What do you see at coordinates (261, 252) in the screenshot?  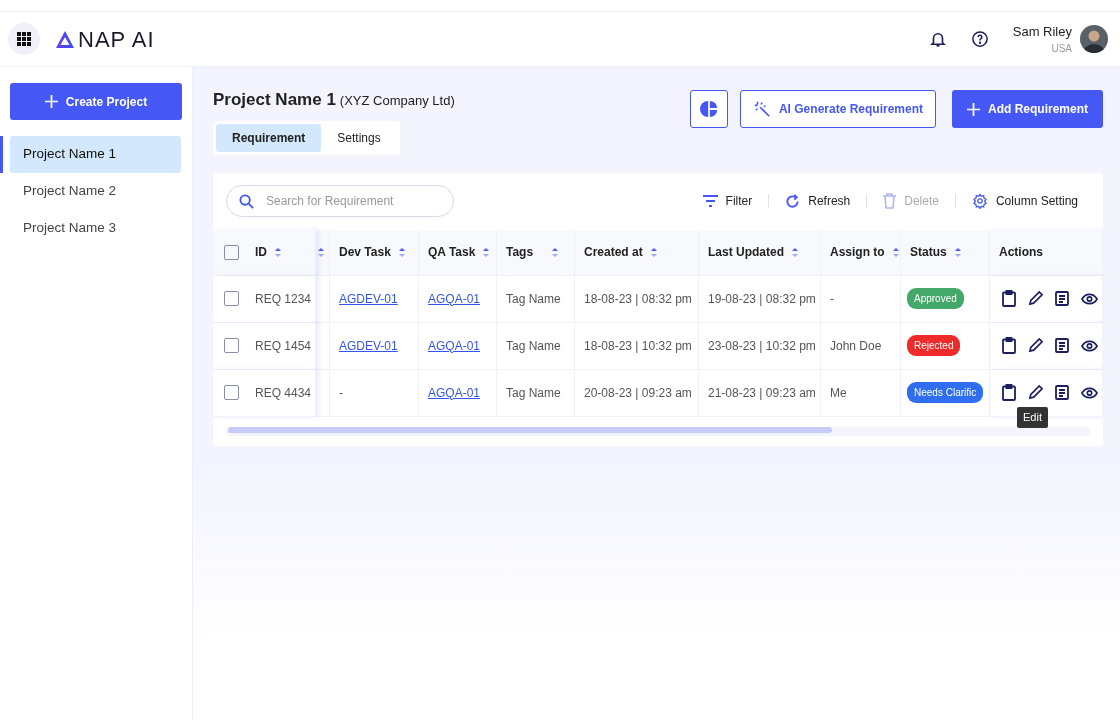 I see `column-header: ID` at bounding box center [261, 252].